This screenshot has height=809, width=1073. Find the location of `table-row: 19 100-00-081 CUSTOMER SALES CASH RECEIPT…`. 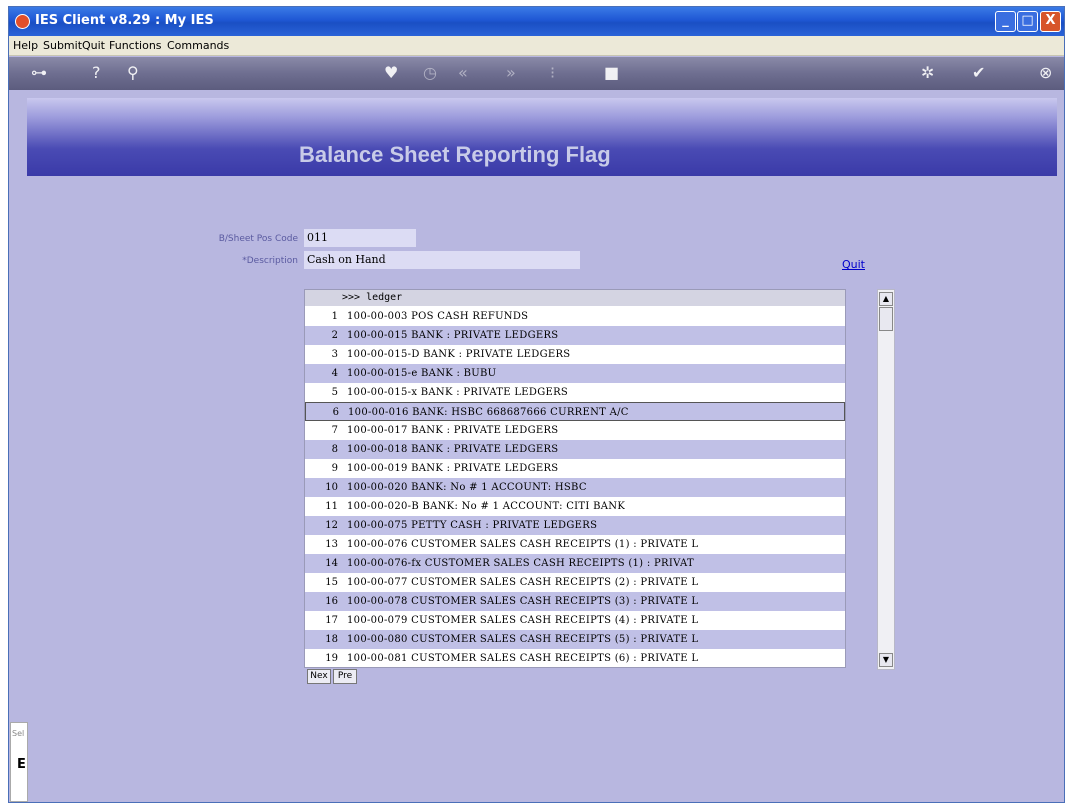

table-row: 19 100-00-081 CUSTOMER SALES CASH RECEIPT… is located at coordinates (575, 658).